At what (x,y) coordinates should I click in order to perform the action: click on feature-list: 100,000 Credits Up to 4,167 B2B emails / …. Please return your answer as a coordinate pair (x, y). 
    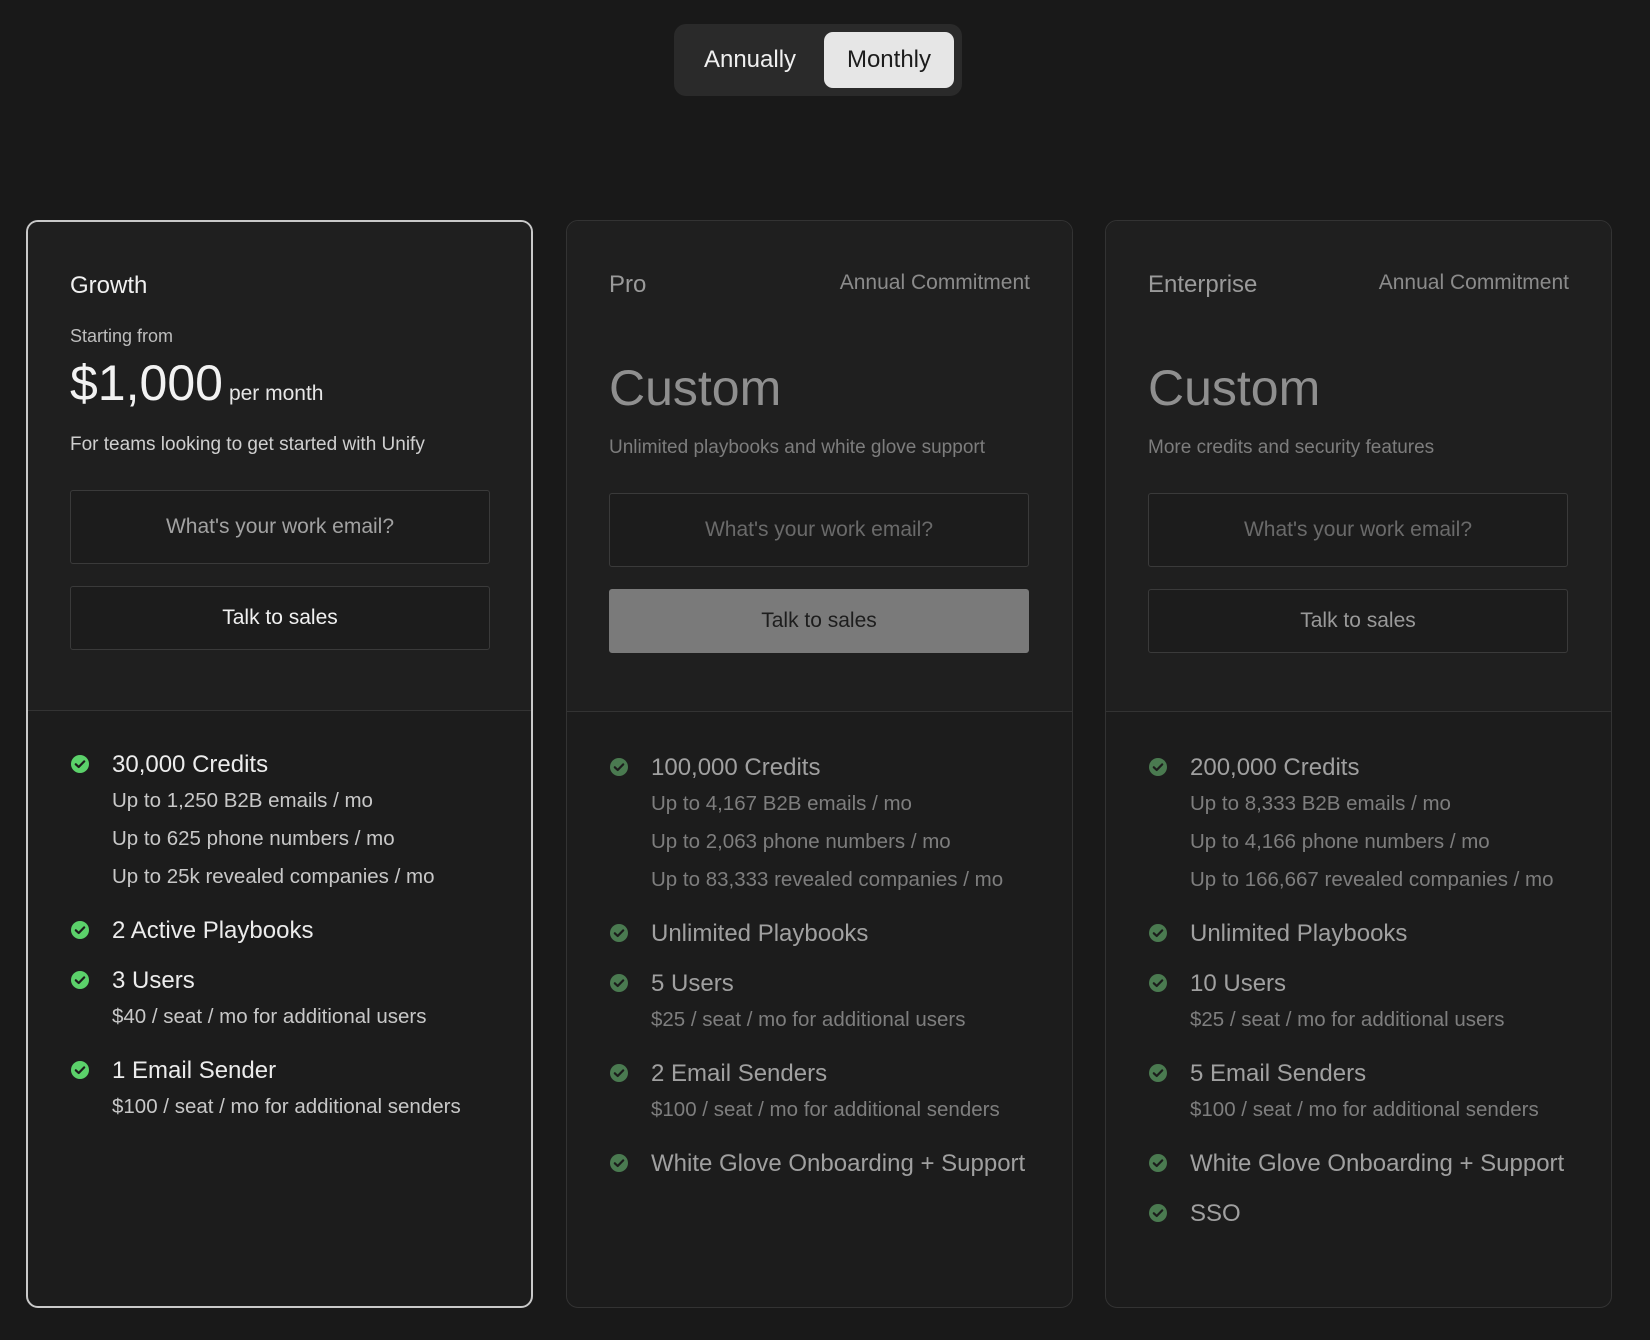
    Looking at the image, I should click on (830, 976).